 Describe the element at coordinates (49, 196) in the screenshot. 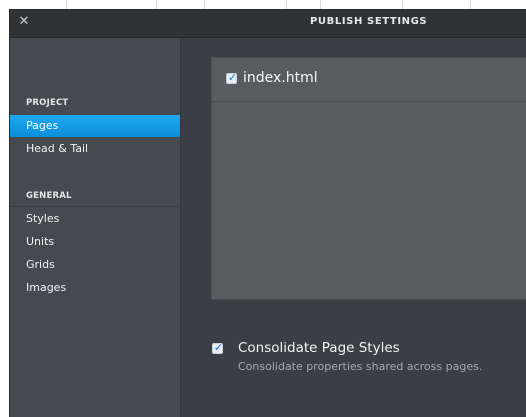

I see `sidebar-section-header-general: GENERAL` at that location.